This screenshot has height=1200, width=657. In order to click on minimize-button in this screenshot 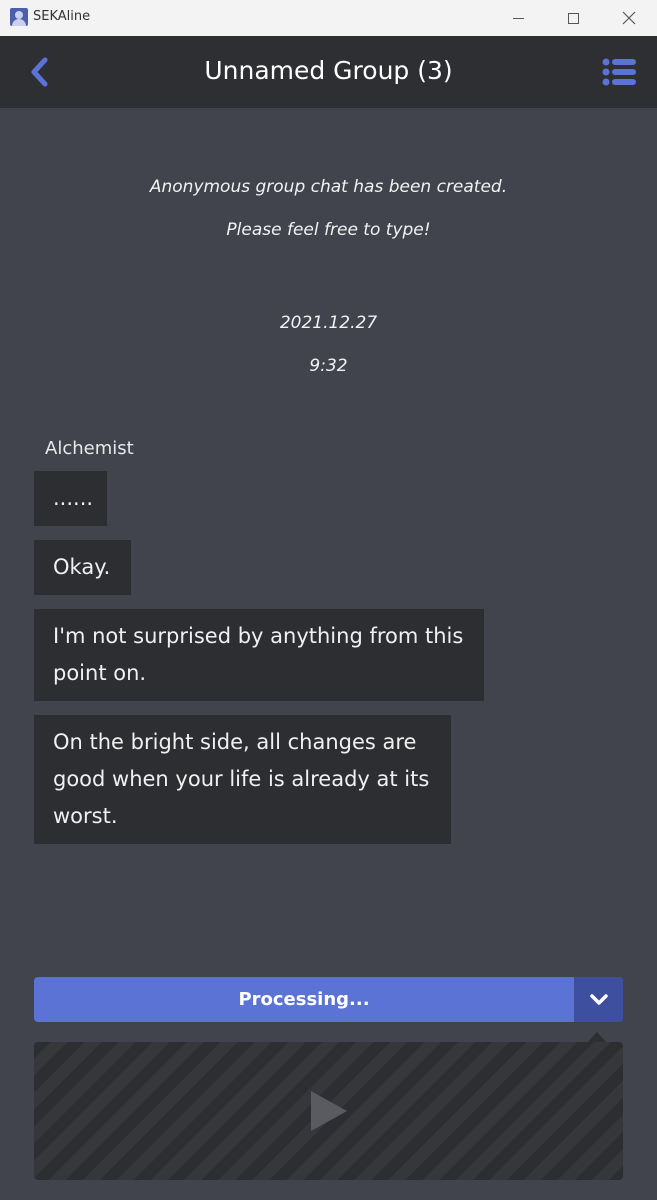, I will do `click(518, 18)`.